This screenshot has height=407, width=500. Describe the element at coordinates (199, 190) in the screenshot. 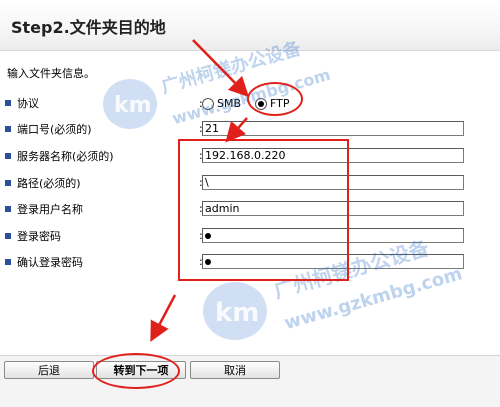

I see `annotation-arrows` at that location.